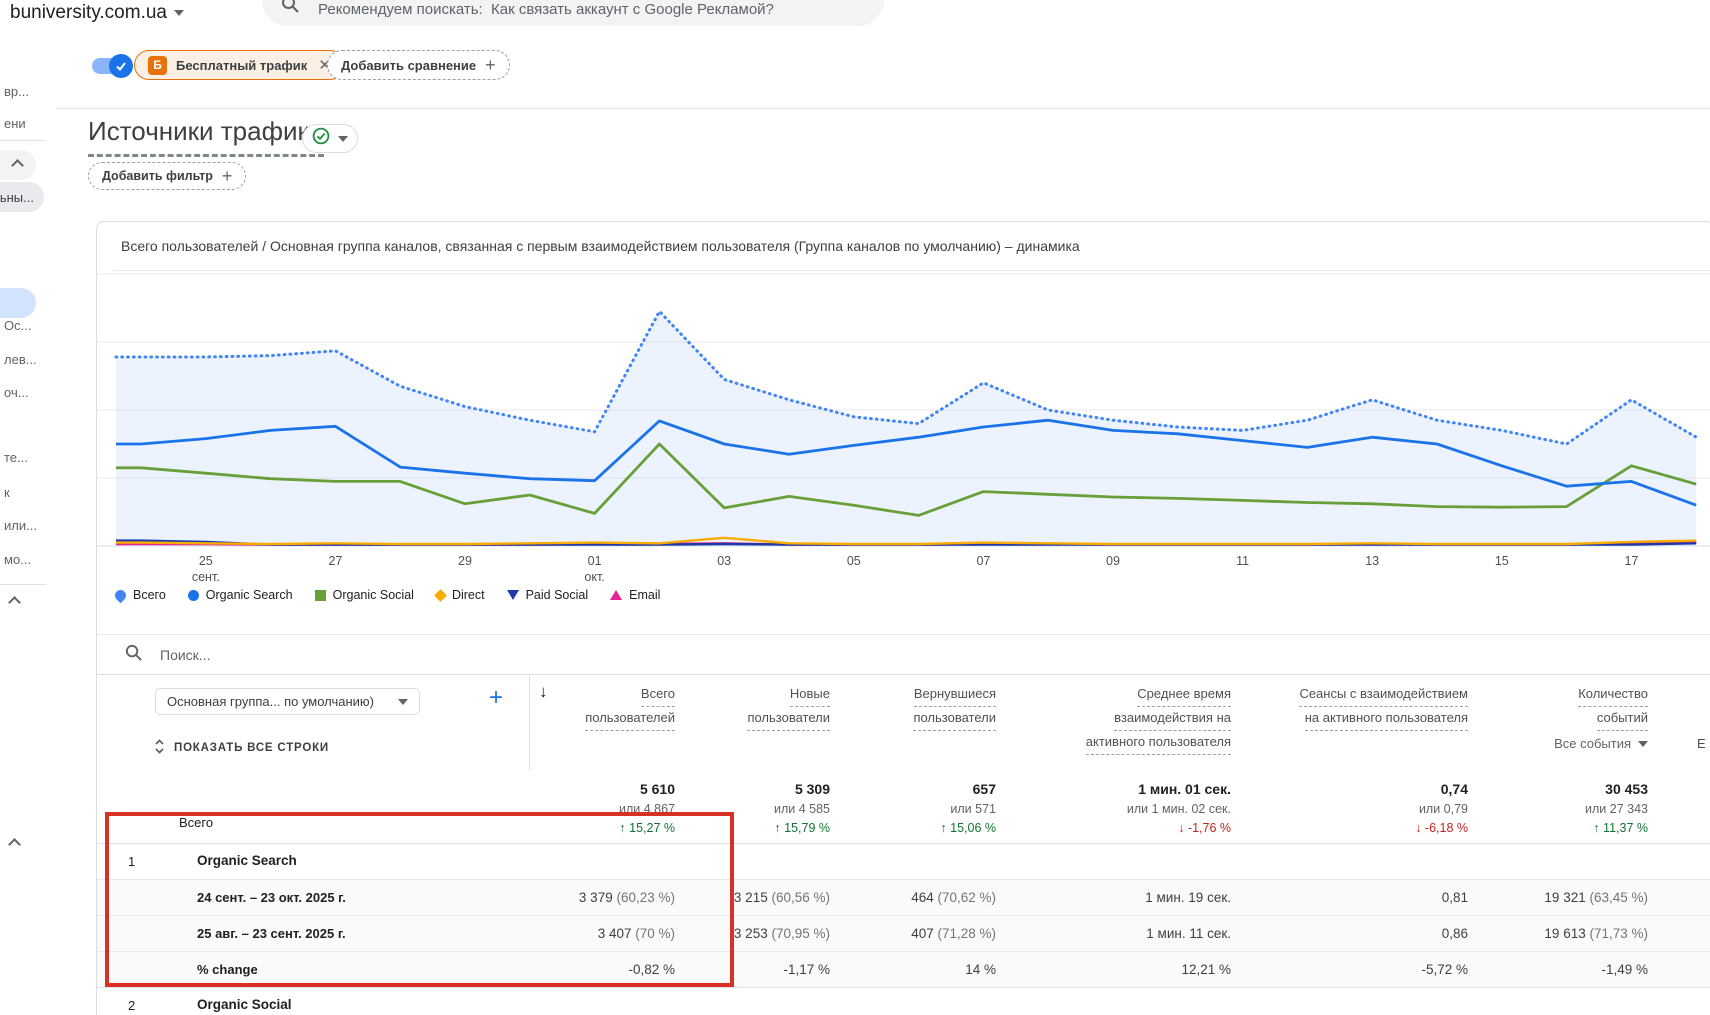 The image size is (1710, 1015). Describe the element at coordinates (876, 969) in the screenshot. I see `period-cell: 14 %` at that location.